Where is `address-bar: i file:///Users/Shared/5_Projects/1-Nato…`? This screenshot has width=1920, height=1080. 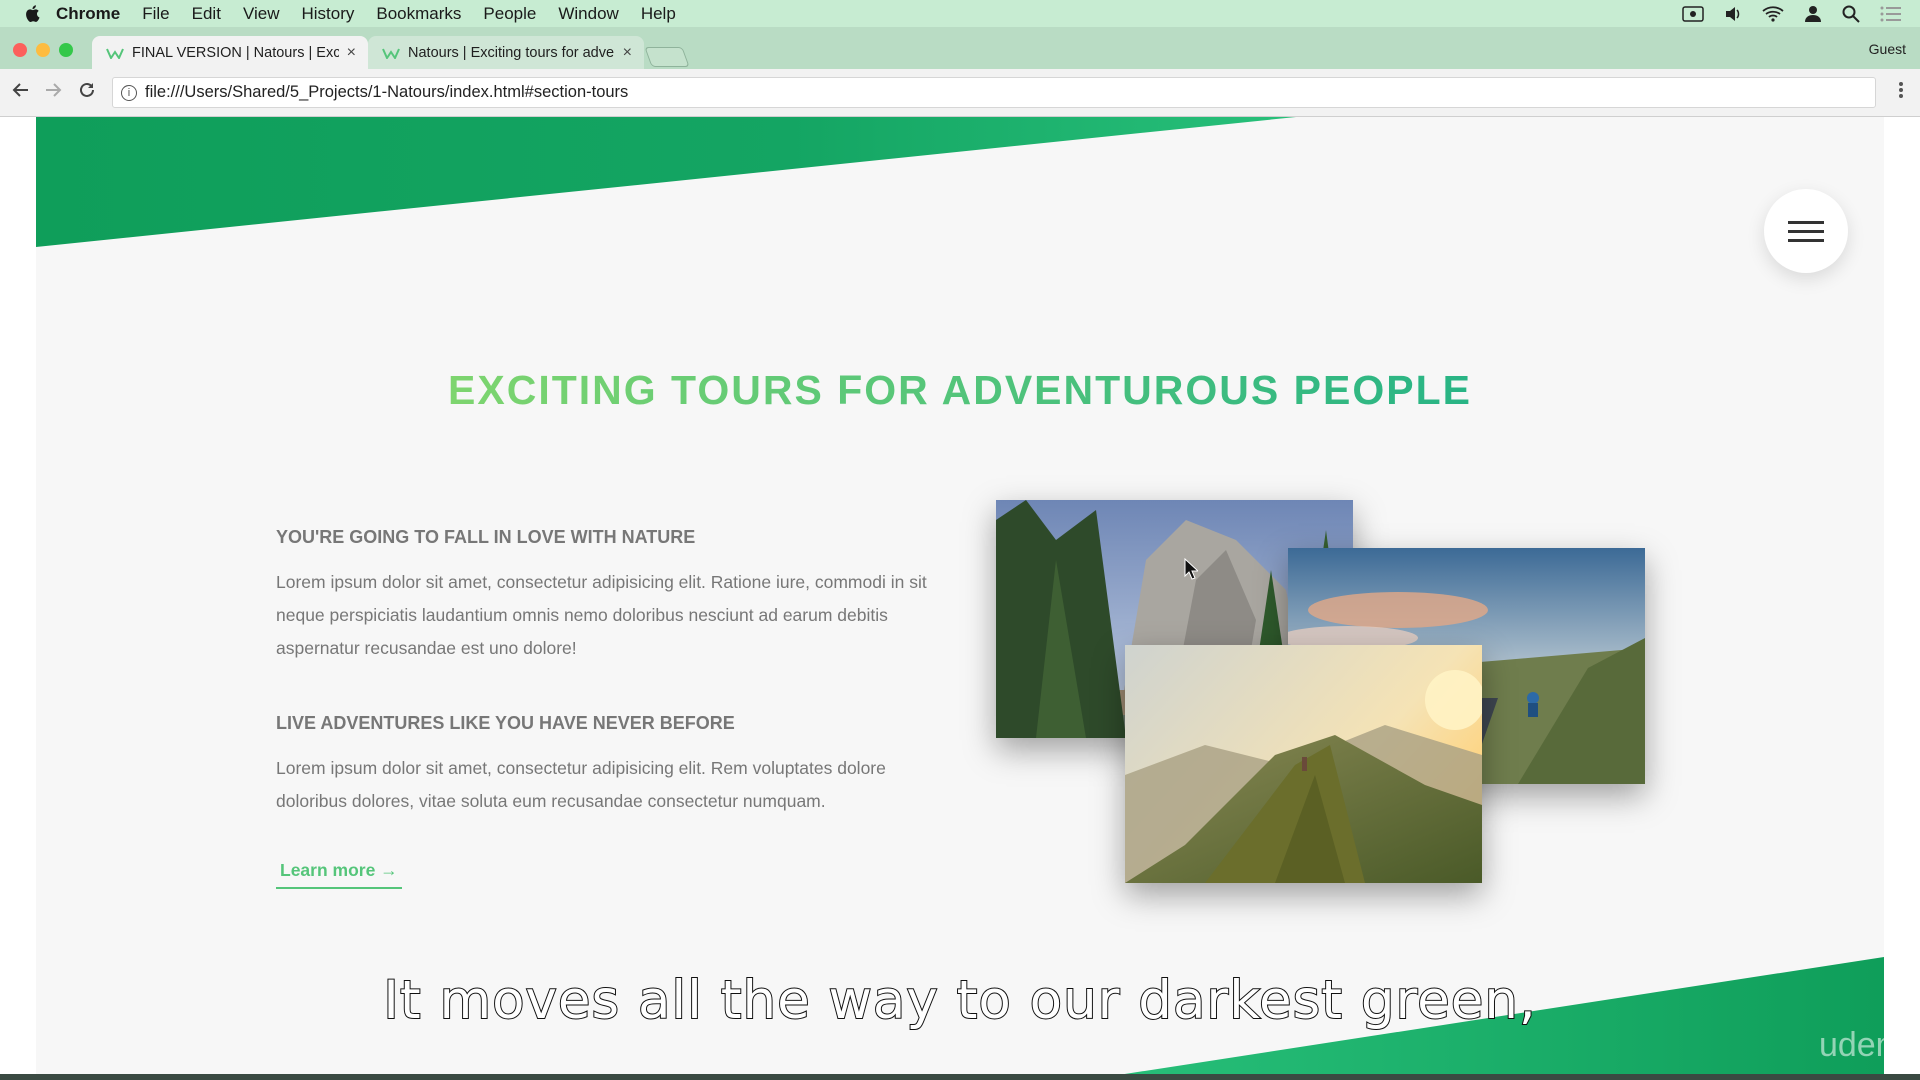 address-bar: i file:///Users/Shared/5_Projects/1-Nato… is located at coordinates (994, 92).